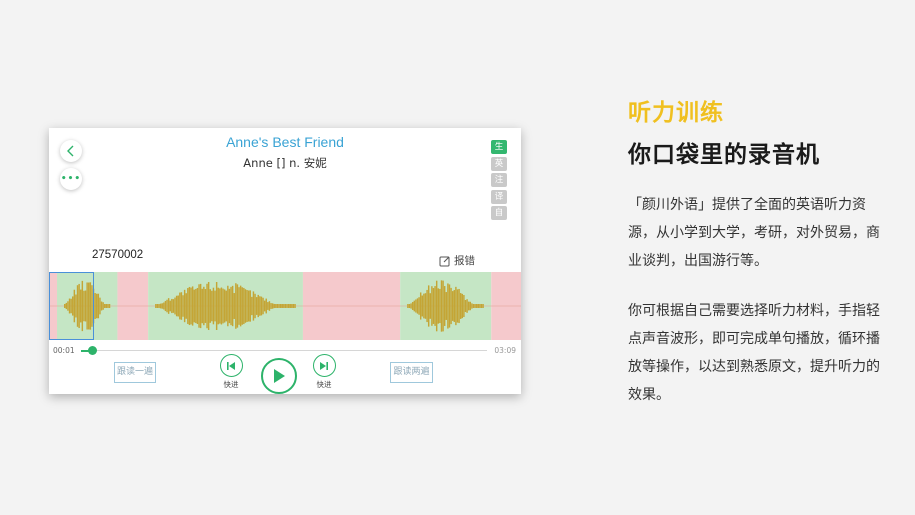  I want to click on current-time: 00:01, so click(64, 350).